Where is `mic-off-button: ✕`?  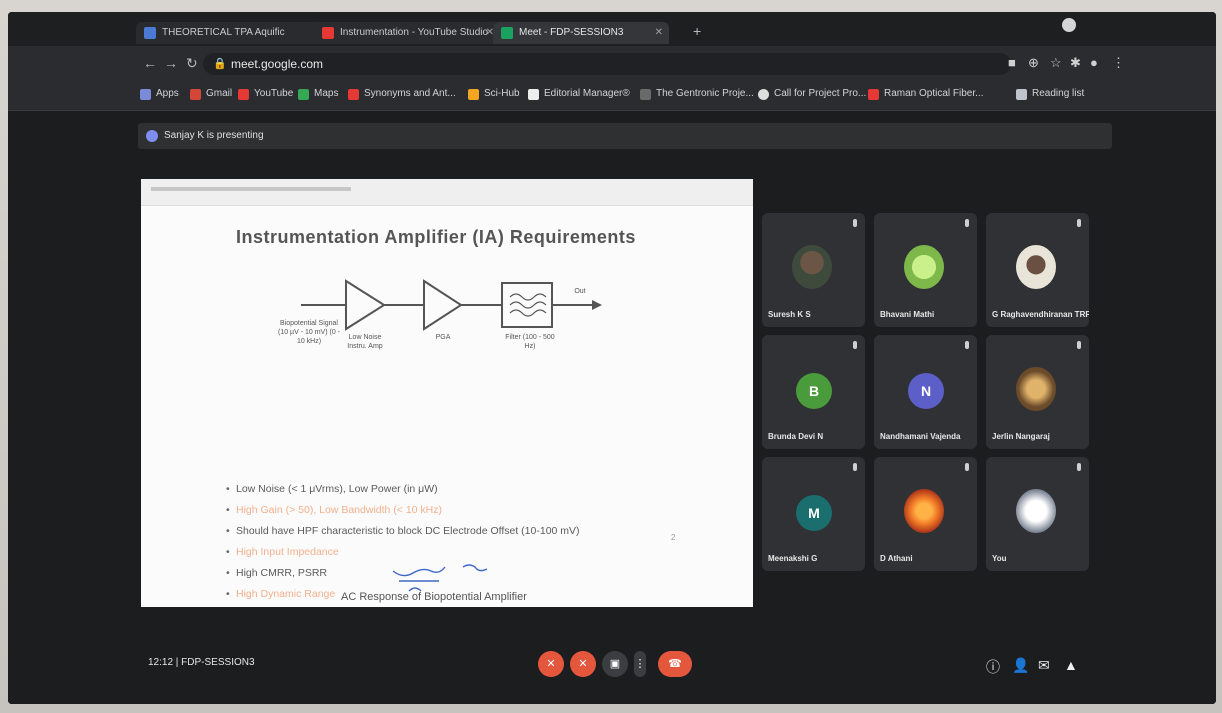 mic-off-button: ✕ is located at coordinates (551, 664).